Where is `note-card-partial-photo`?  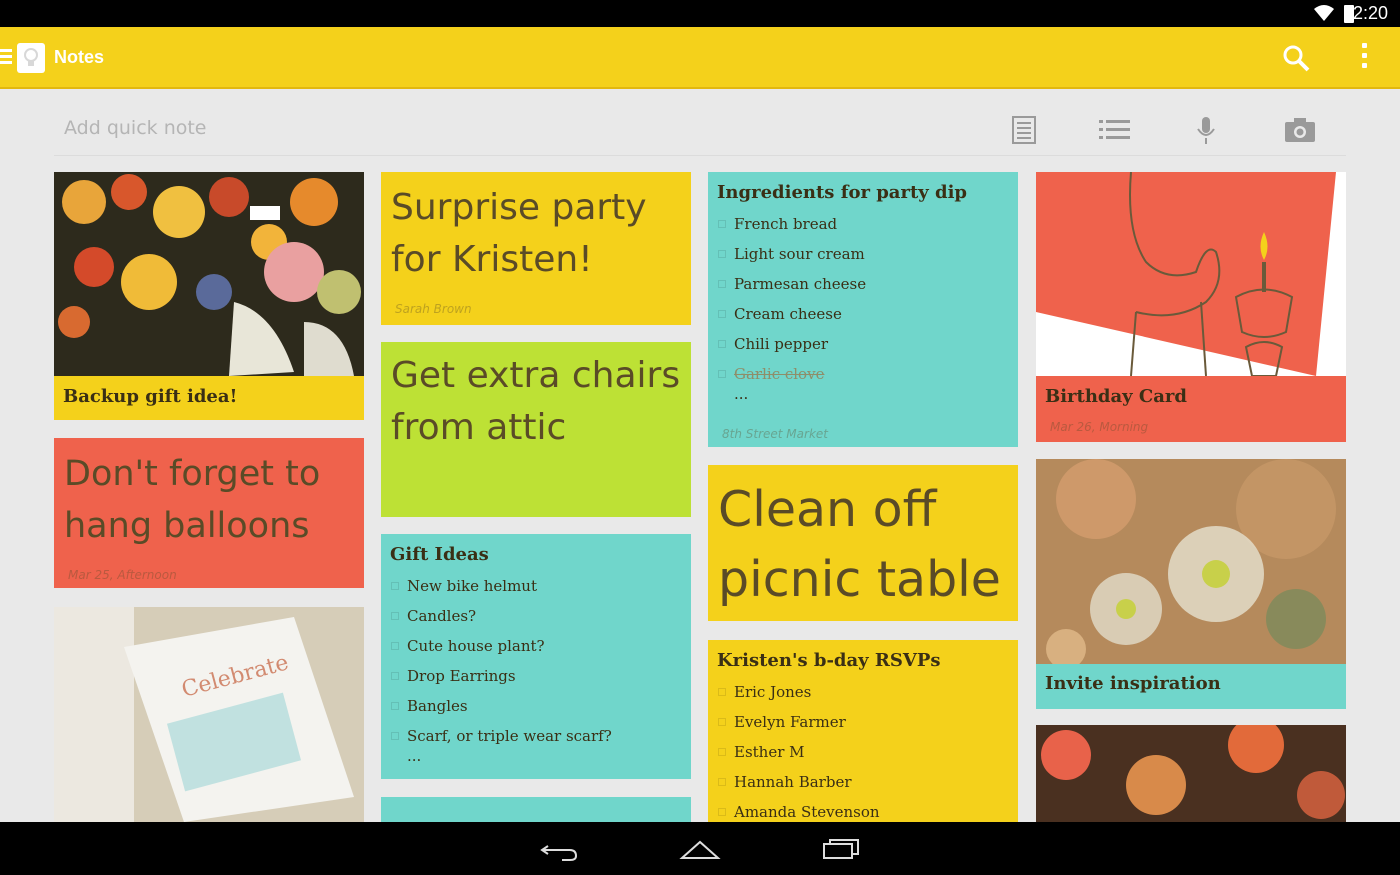
note-card-partial-photo is located at coordinates (1191, 773).